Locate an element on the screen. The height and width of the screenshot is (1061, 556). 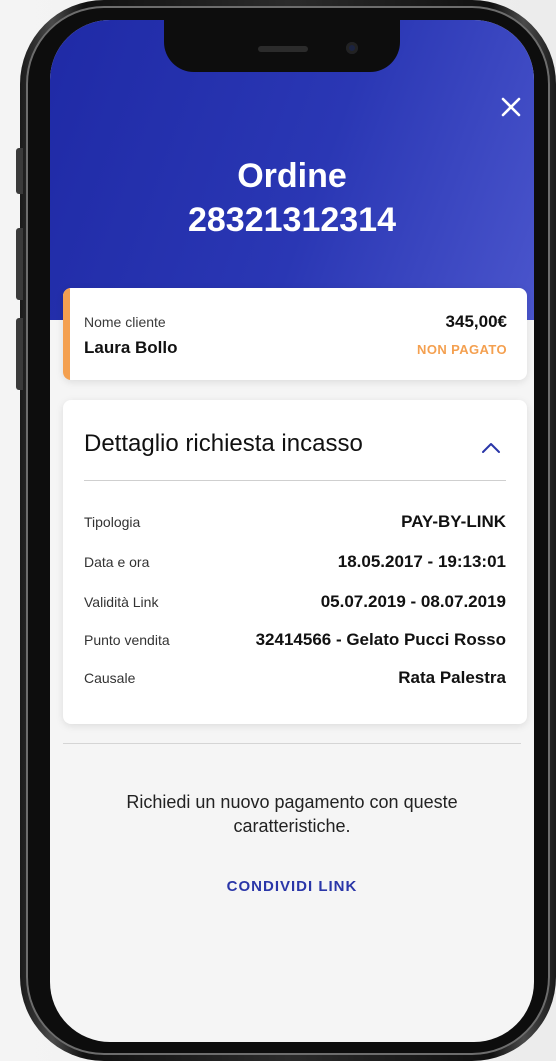
page-title: Ordine 28321312314 is located at coordinates (292, 198).